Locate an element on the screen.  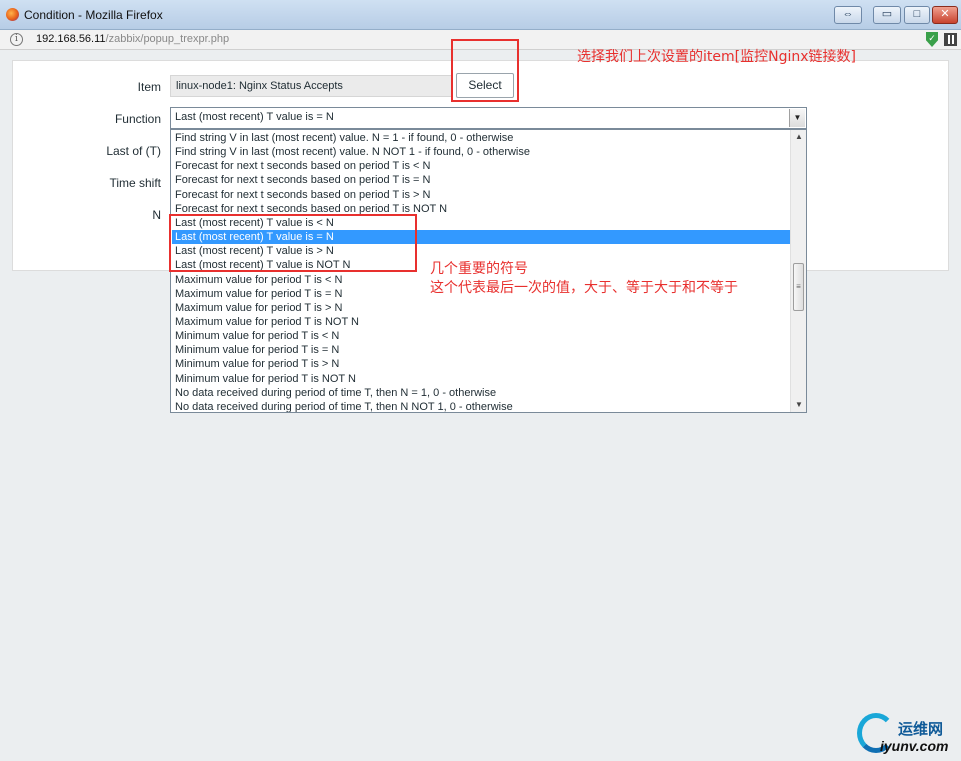
restore-window-button: ⇔ is located at coordinates (848, 15).